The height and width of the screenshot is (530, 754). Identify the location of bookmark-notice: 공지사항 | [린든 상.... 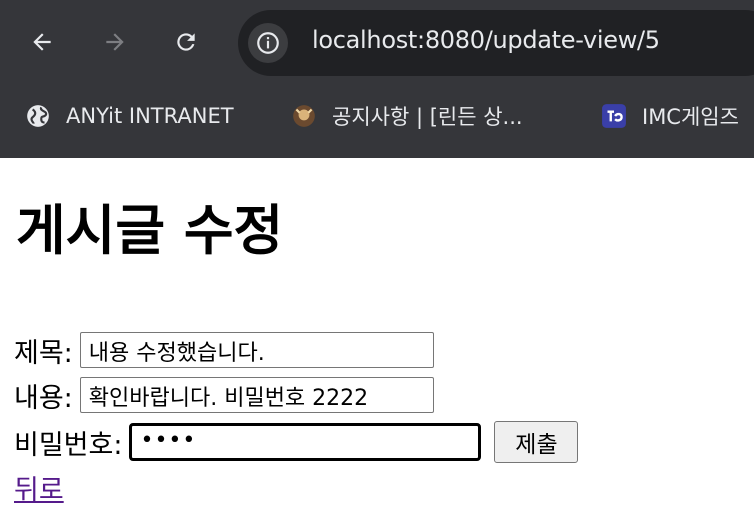
(406, 116).